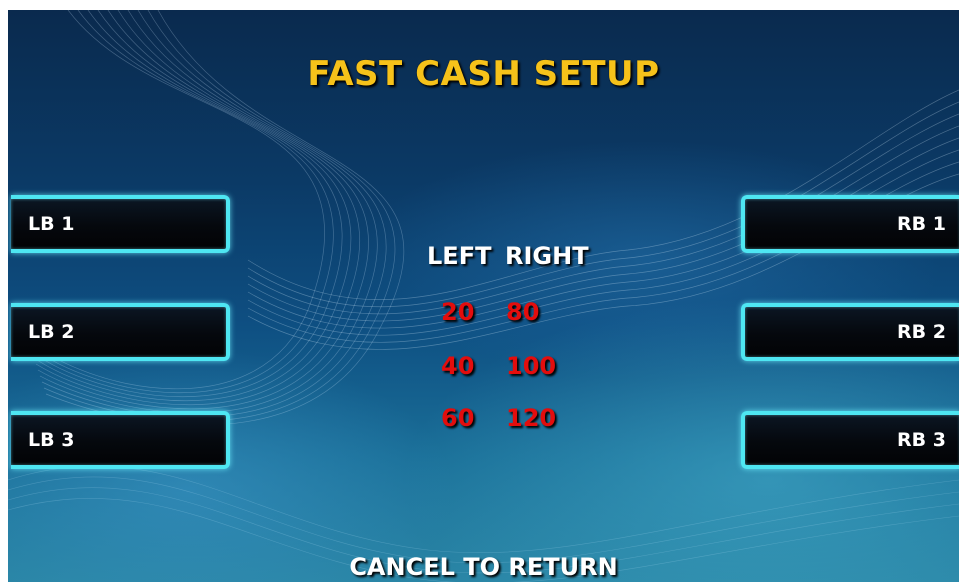 This screenshot has height=582, width=959. Describe the element at coordinates (850, 440) in the screenshot. I see `right-button-3: RB 3` at that location.